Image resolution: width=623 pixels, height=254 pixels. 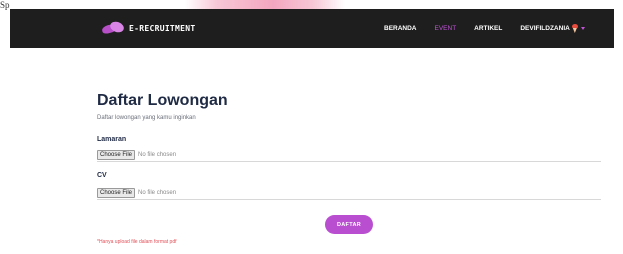 I want to click on chevron-down-icon, so click(x=582, y=28).